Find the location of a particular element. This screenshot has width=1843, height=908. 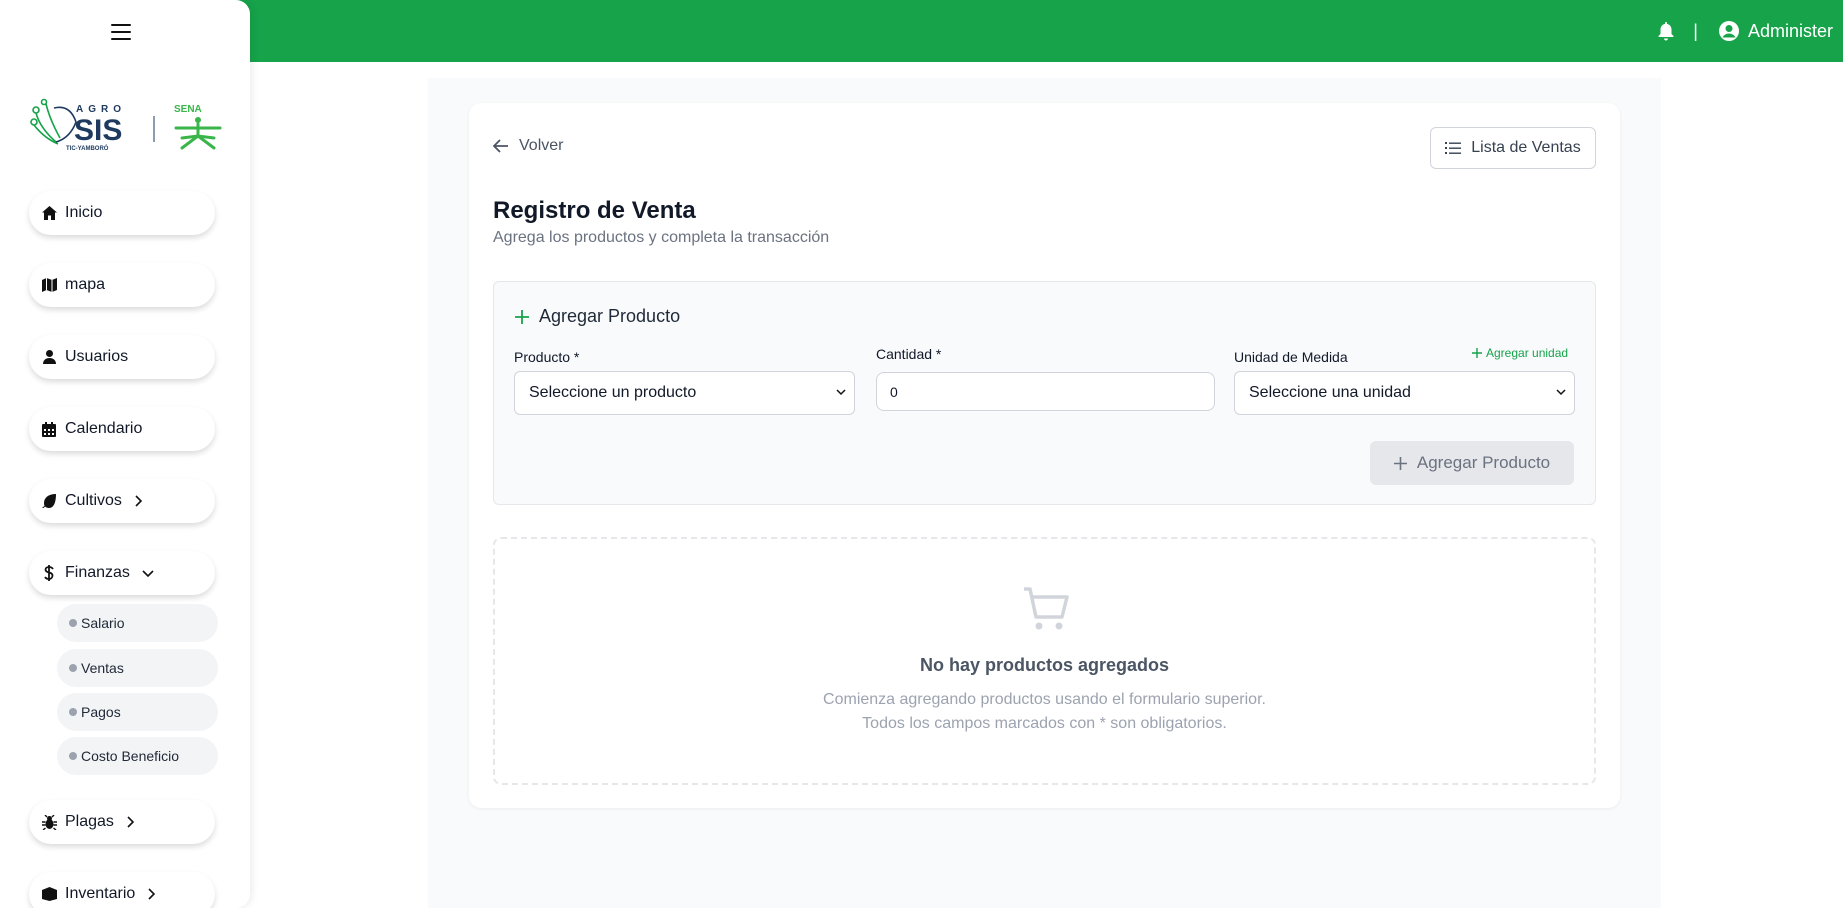

menu-toggle-icon is located at coordinates (121, 33).